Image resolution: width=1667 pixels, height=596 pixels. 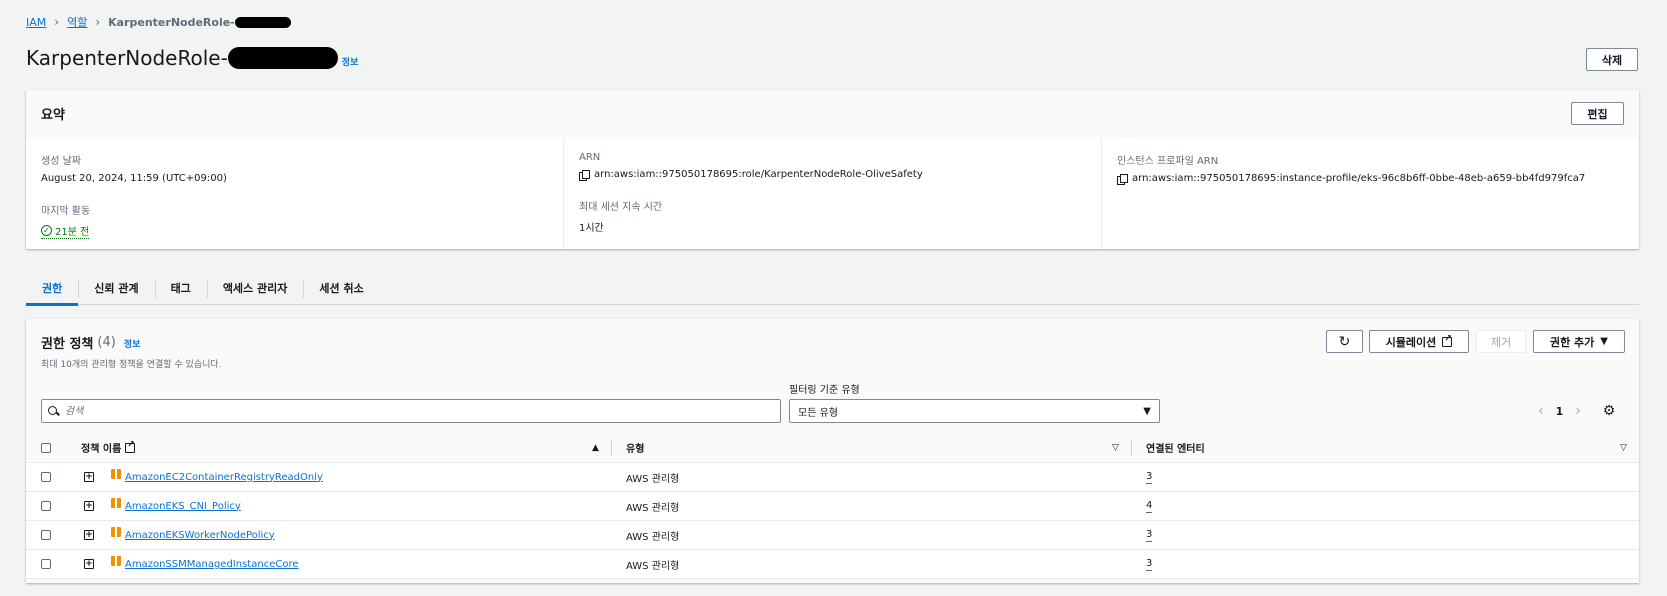 I want to click on created-label: 생성 날짜, so click(x=61, y=161).